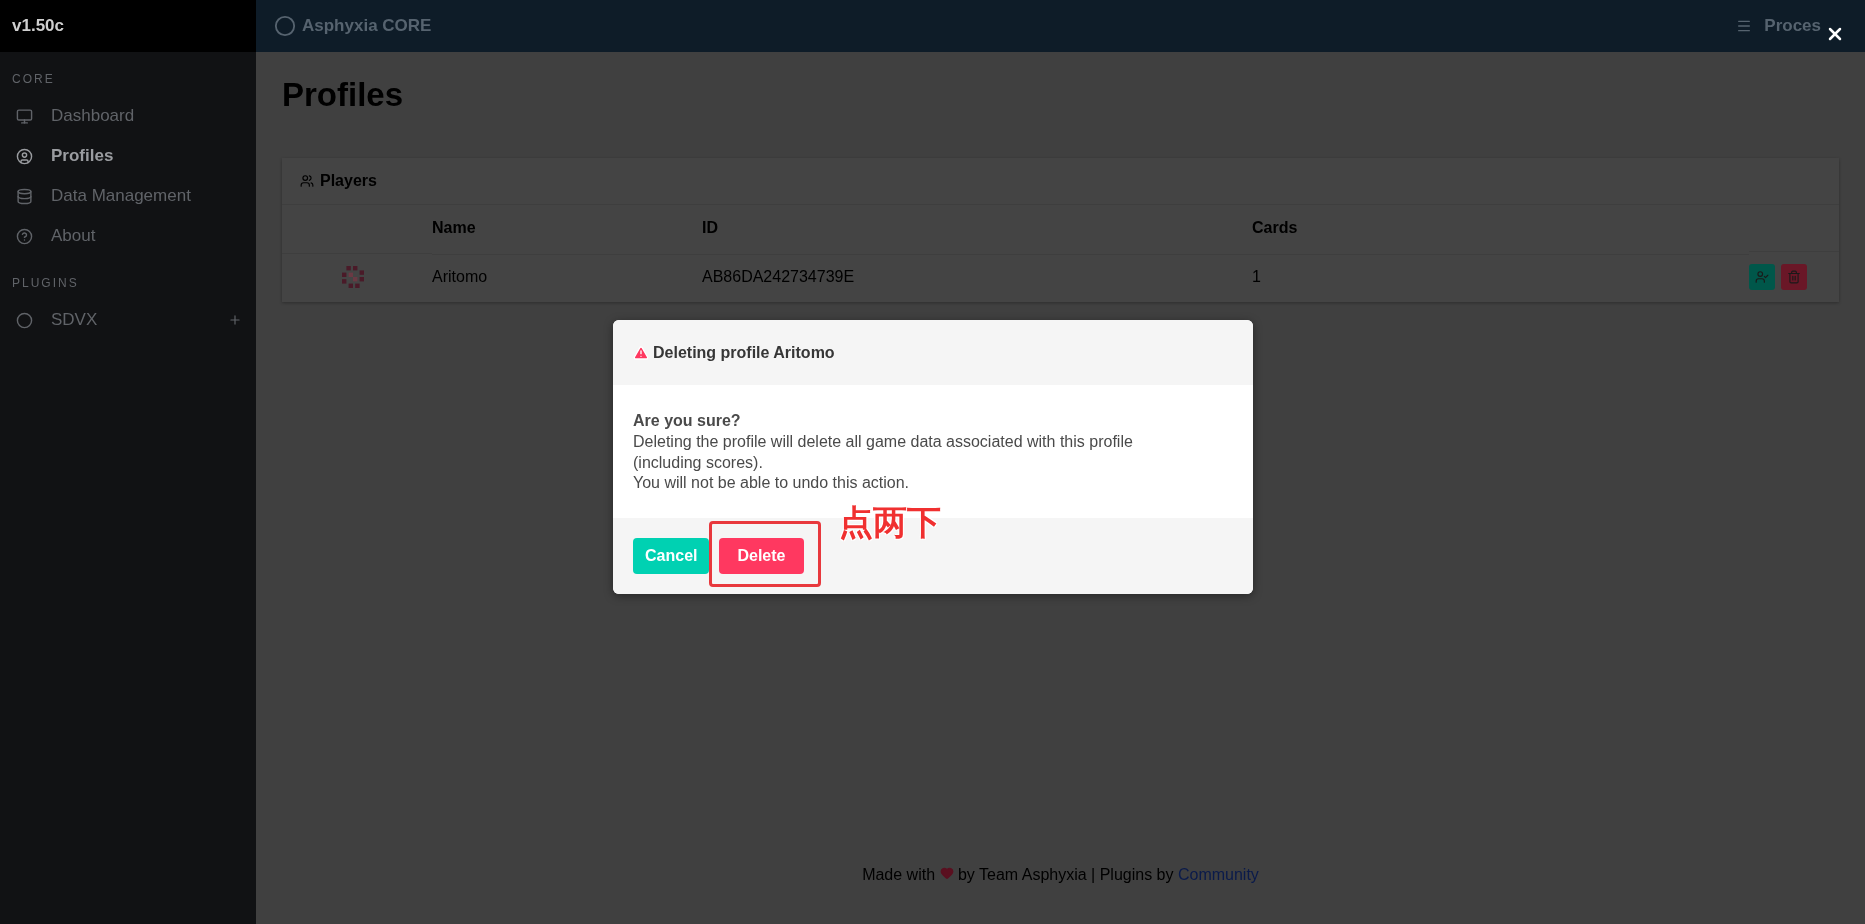 This screenshot has height=924, width=1865. I want to click on column-header: Cards, so click(1275, 228).